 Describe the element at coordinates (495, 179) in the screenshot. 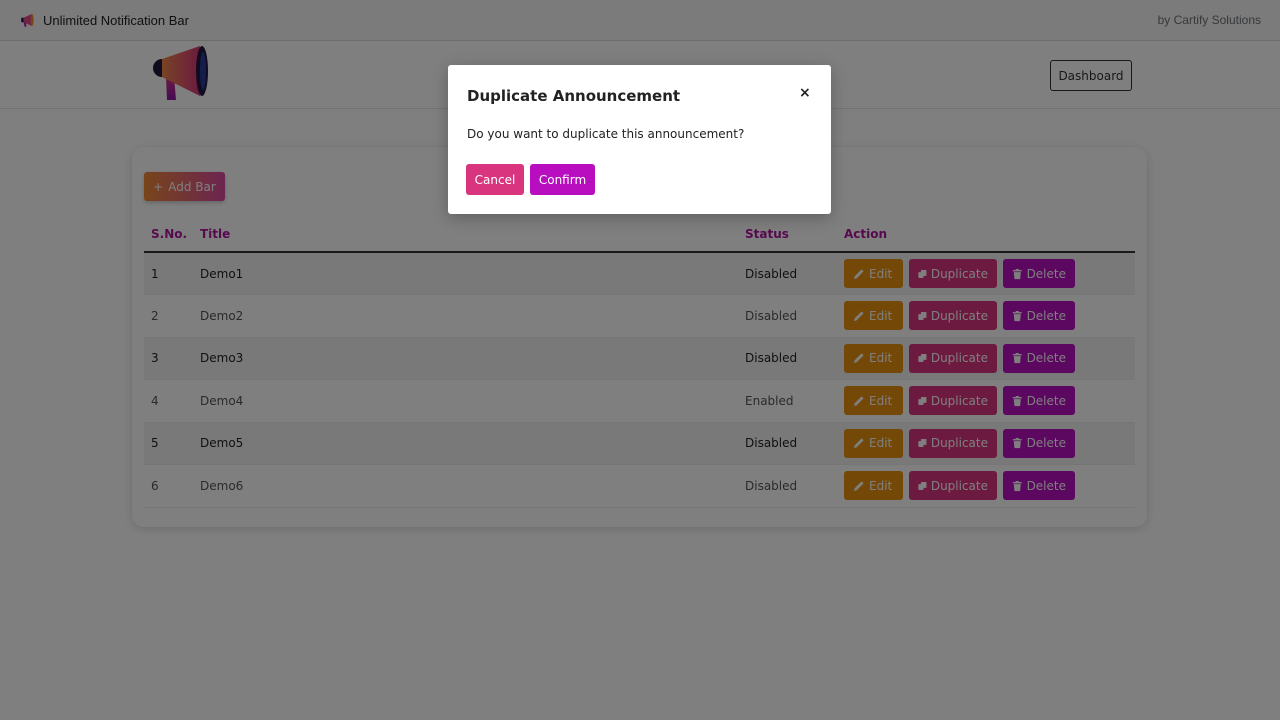

I see `cancel-button: Cancel` at that location.